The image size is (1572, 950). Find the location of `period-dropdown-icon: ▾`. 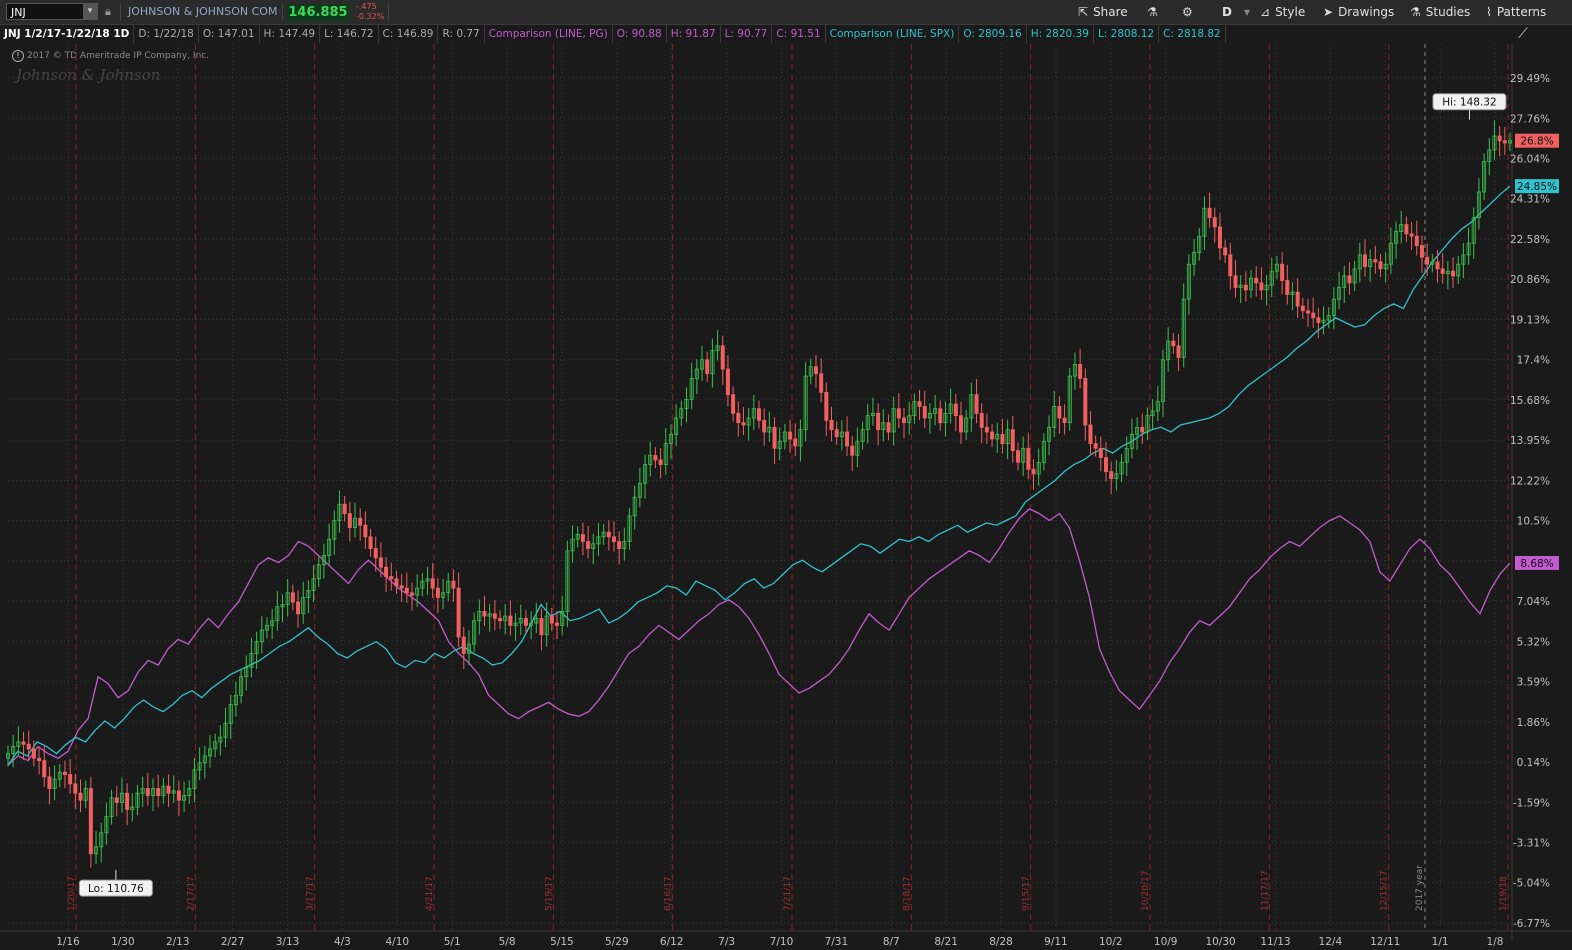

period-dropdown-icon: ▾ is located at coordinates (1247, 12).